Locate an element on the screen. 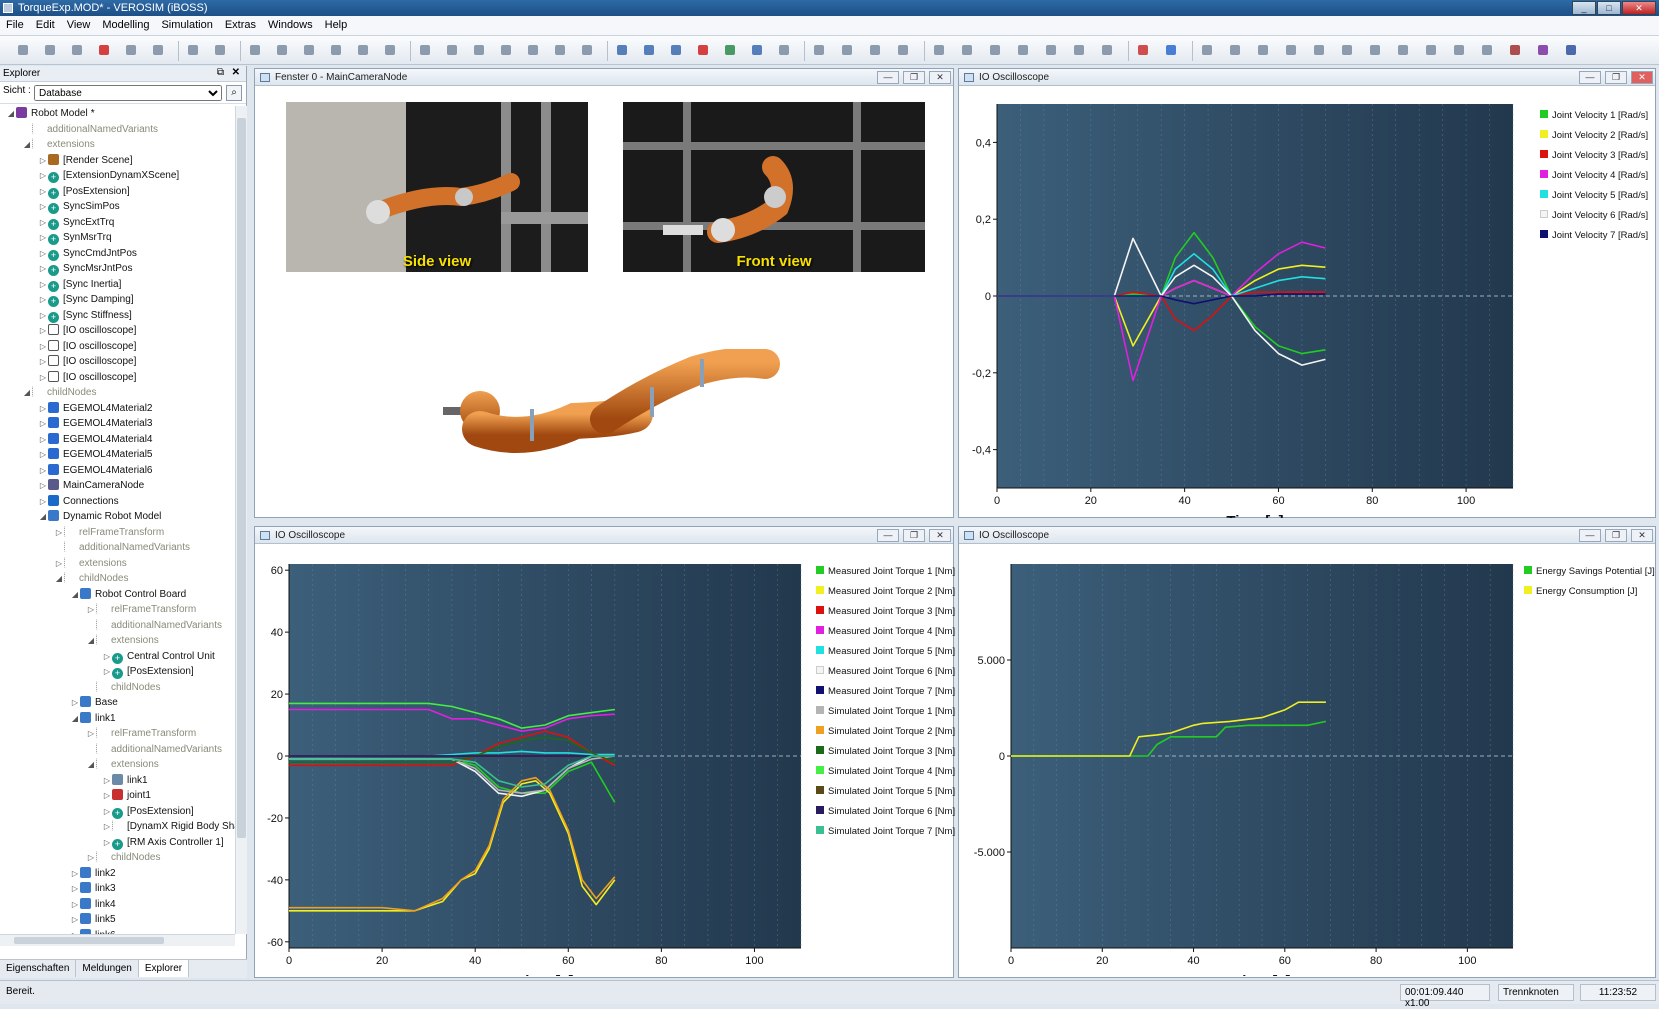  tree-item: ▷ Connections is located at coordinates (117, 502).